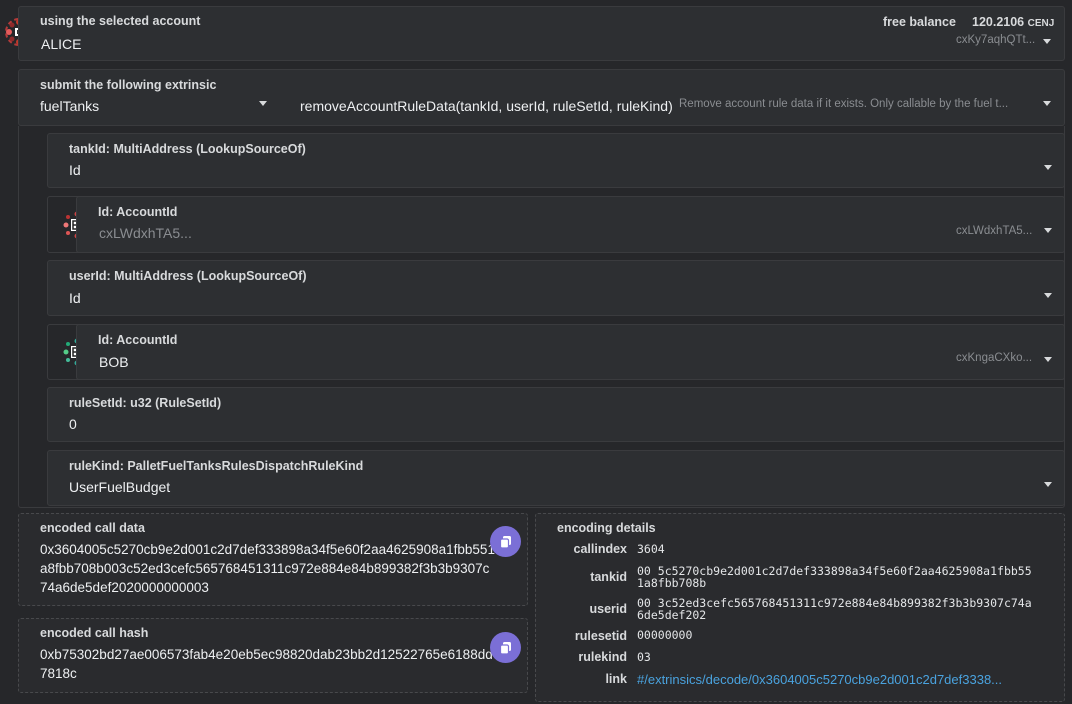 Image resolution: width=1072 pixels, height=704 pixels. I want to click on callindex-label: callindex, so click(600, 549).